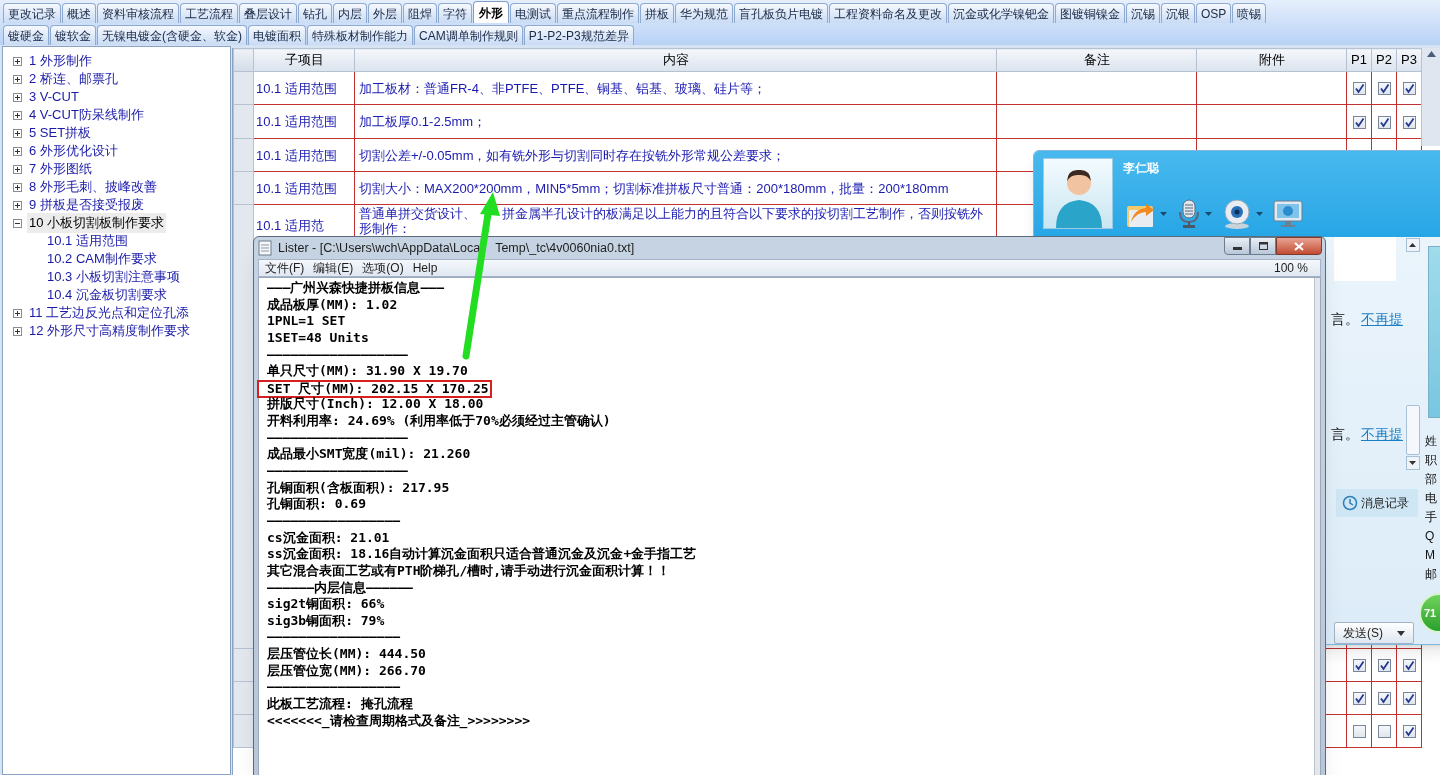 The image size is (1440, 775). I want to click on tab: 盲孔板负片电镀, so click(781, 13).